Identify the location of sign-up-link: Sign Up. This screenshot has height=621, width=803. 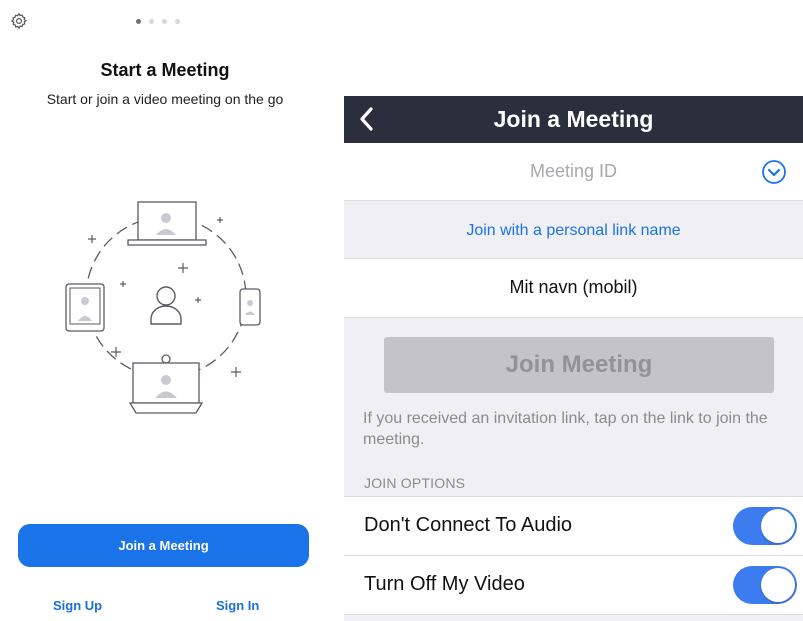
(77, 605).